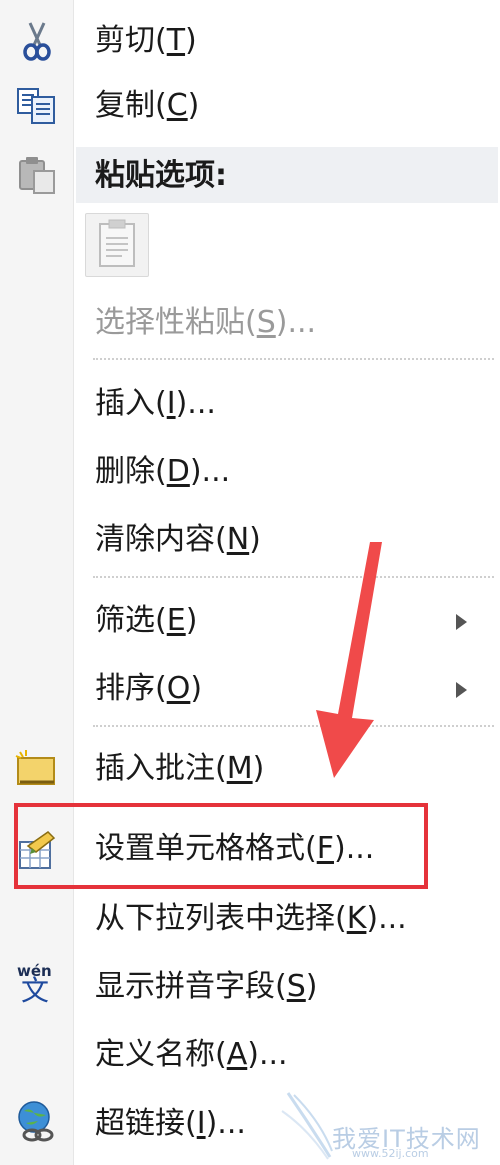  What do you see at coordinates (221, 846) in the screenshot?
I see `highlight-box` at bounding box center [221, 846].